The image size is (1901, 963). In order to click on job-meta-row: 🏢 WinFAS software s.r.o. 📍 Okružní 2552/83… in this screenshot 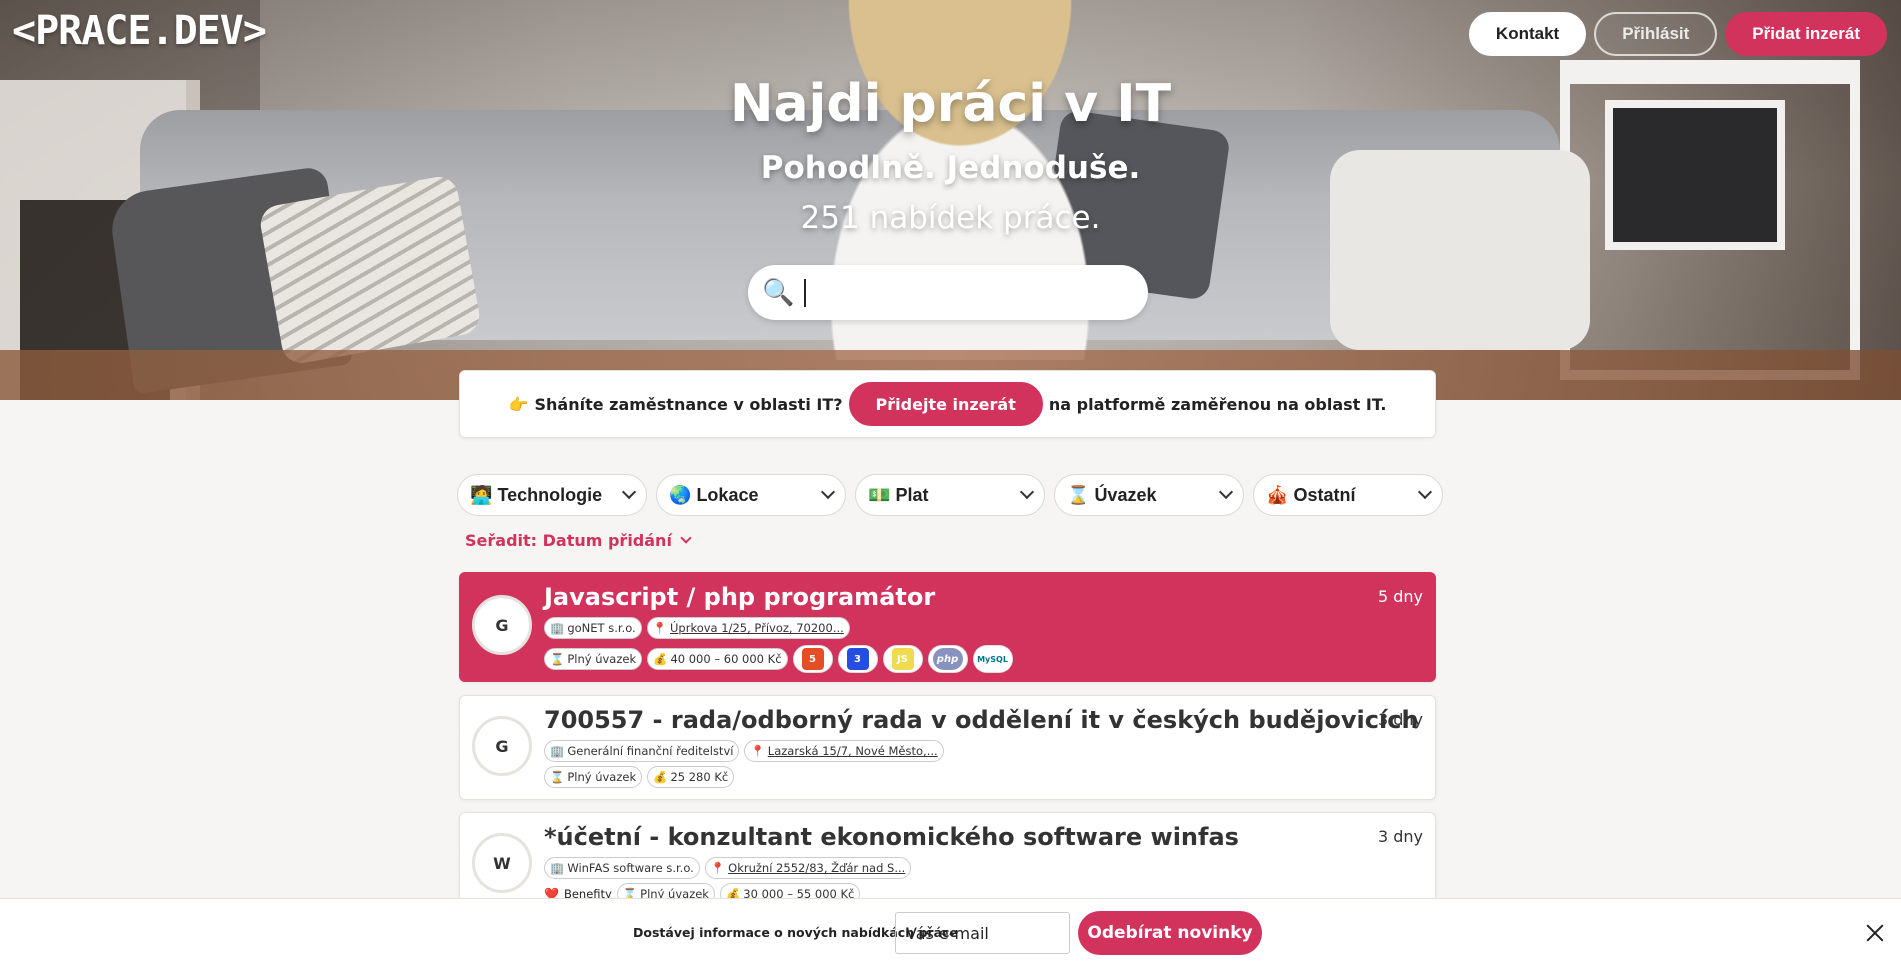, I will do `click(728, 868)`.